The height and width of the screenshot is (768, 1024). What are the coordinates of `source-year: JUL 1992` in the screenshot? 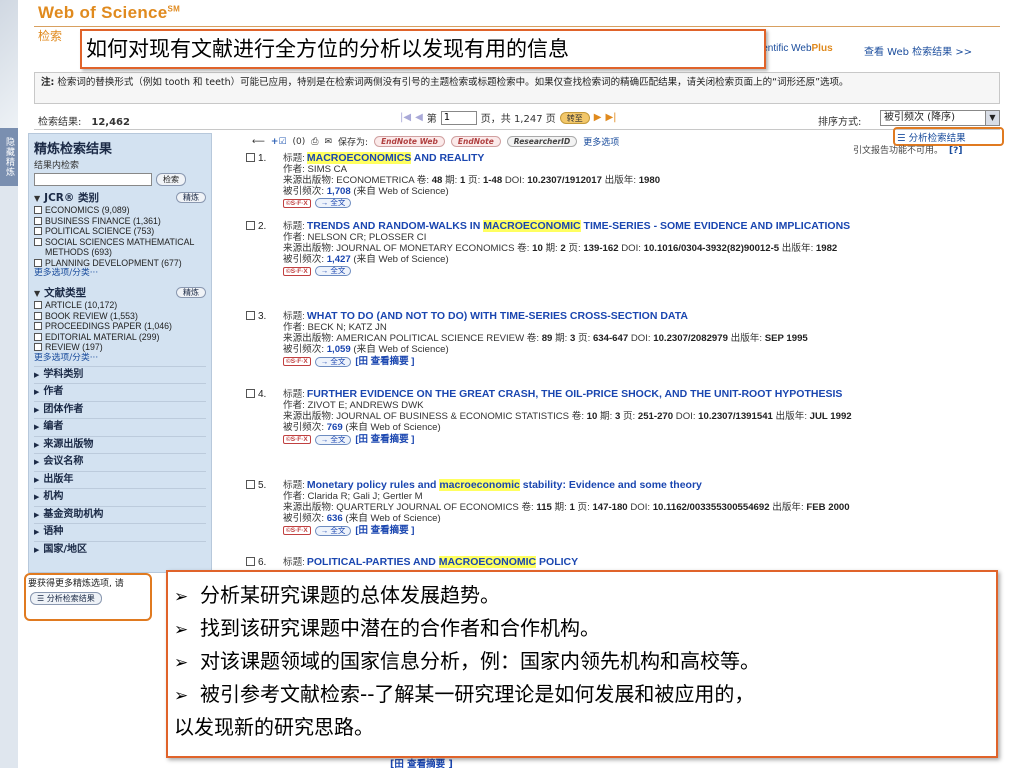 It's located at (830, 416).